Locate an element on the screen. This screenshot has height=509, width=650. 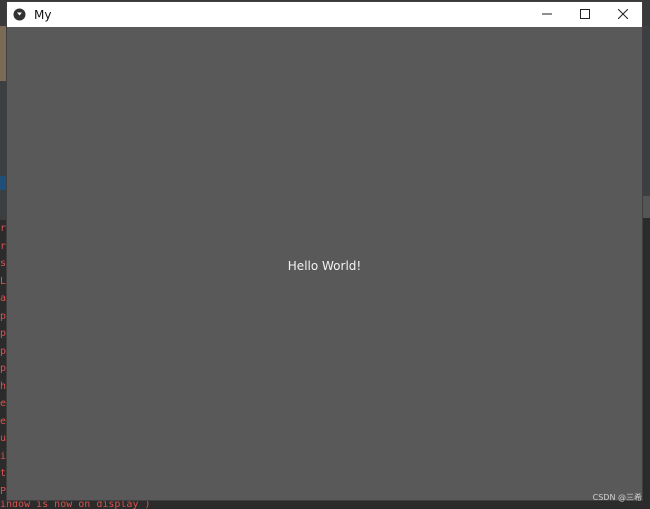
watermark: CSDN @三希 is located at coordinates (617, 497).